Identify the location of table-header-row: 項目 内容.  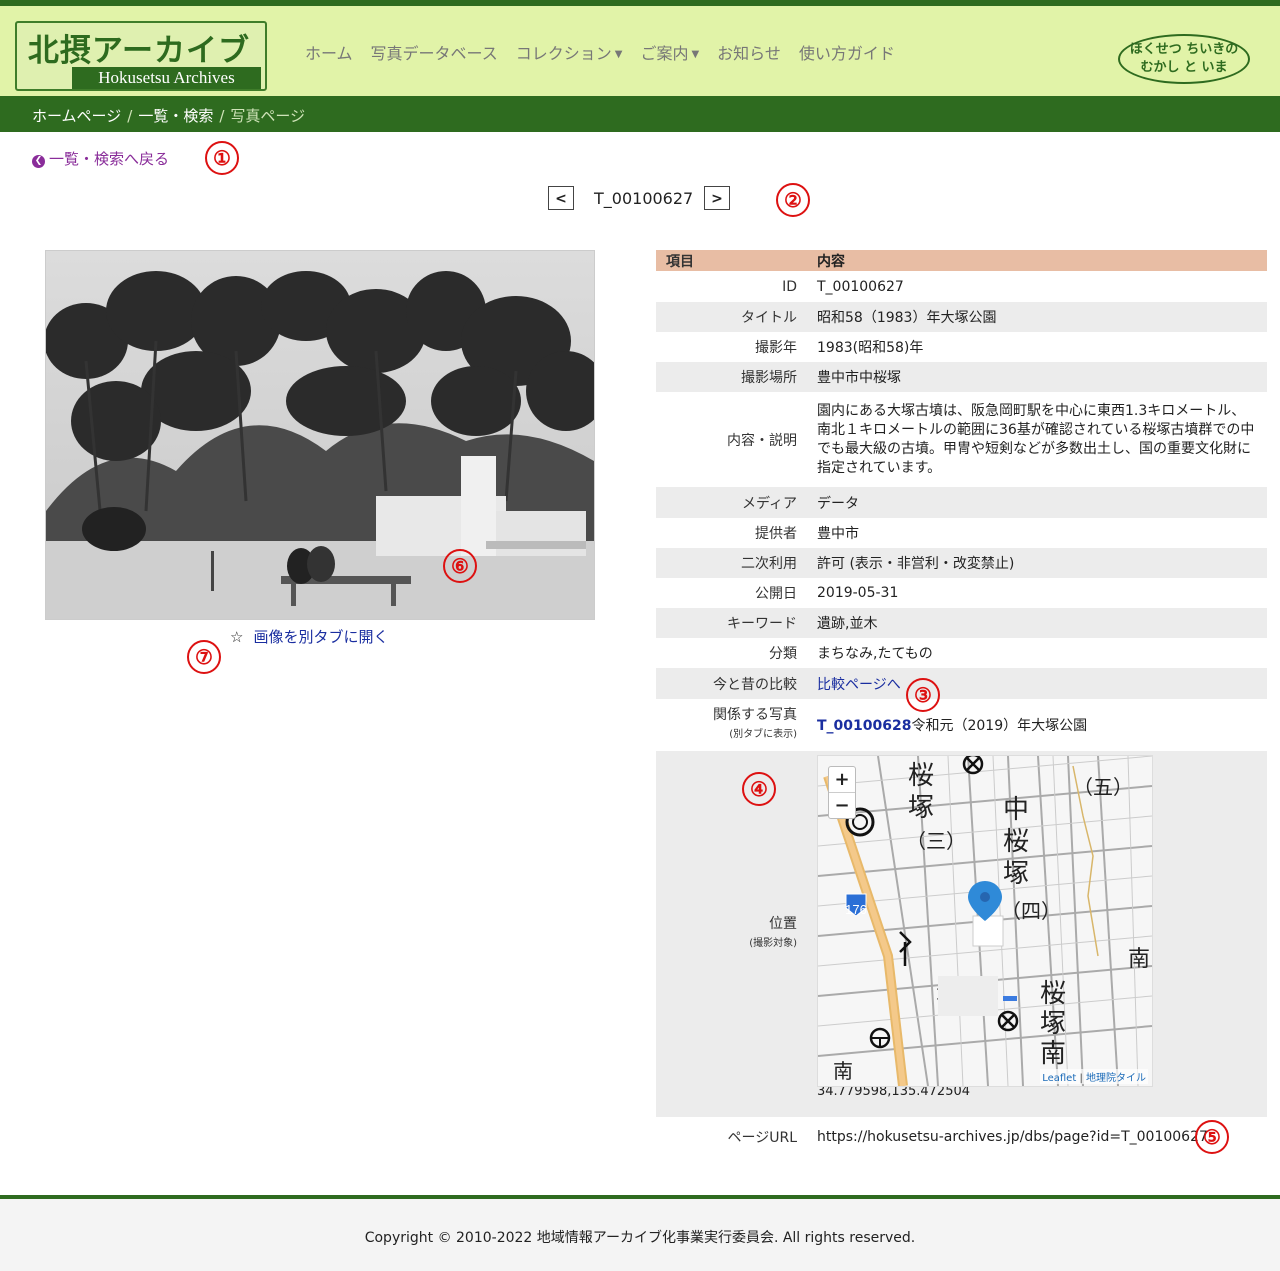
(961, 260).